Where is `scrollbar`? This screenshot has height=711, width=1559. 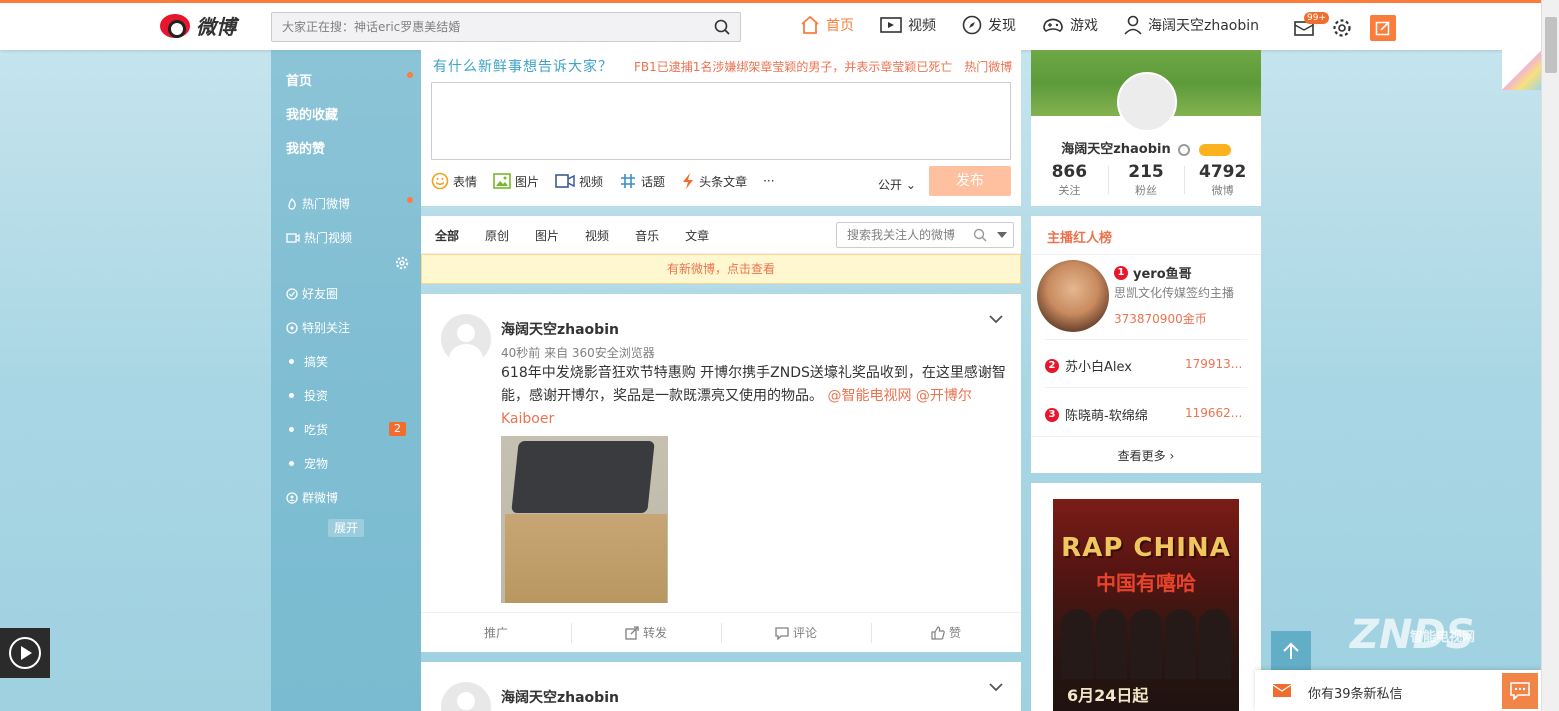 scrollbar is located at coordinates (1550, 355).